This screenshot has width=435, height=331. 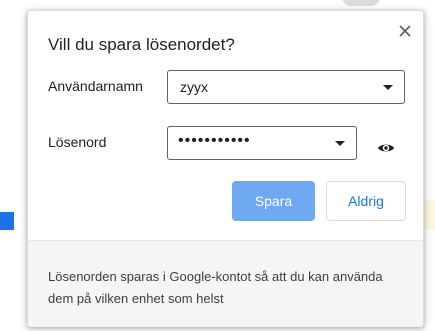 I want to click on close-icon, so click(x=405, y=31).